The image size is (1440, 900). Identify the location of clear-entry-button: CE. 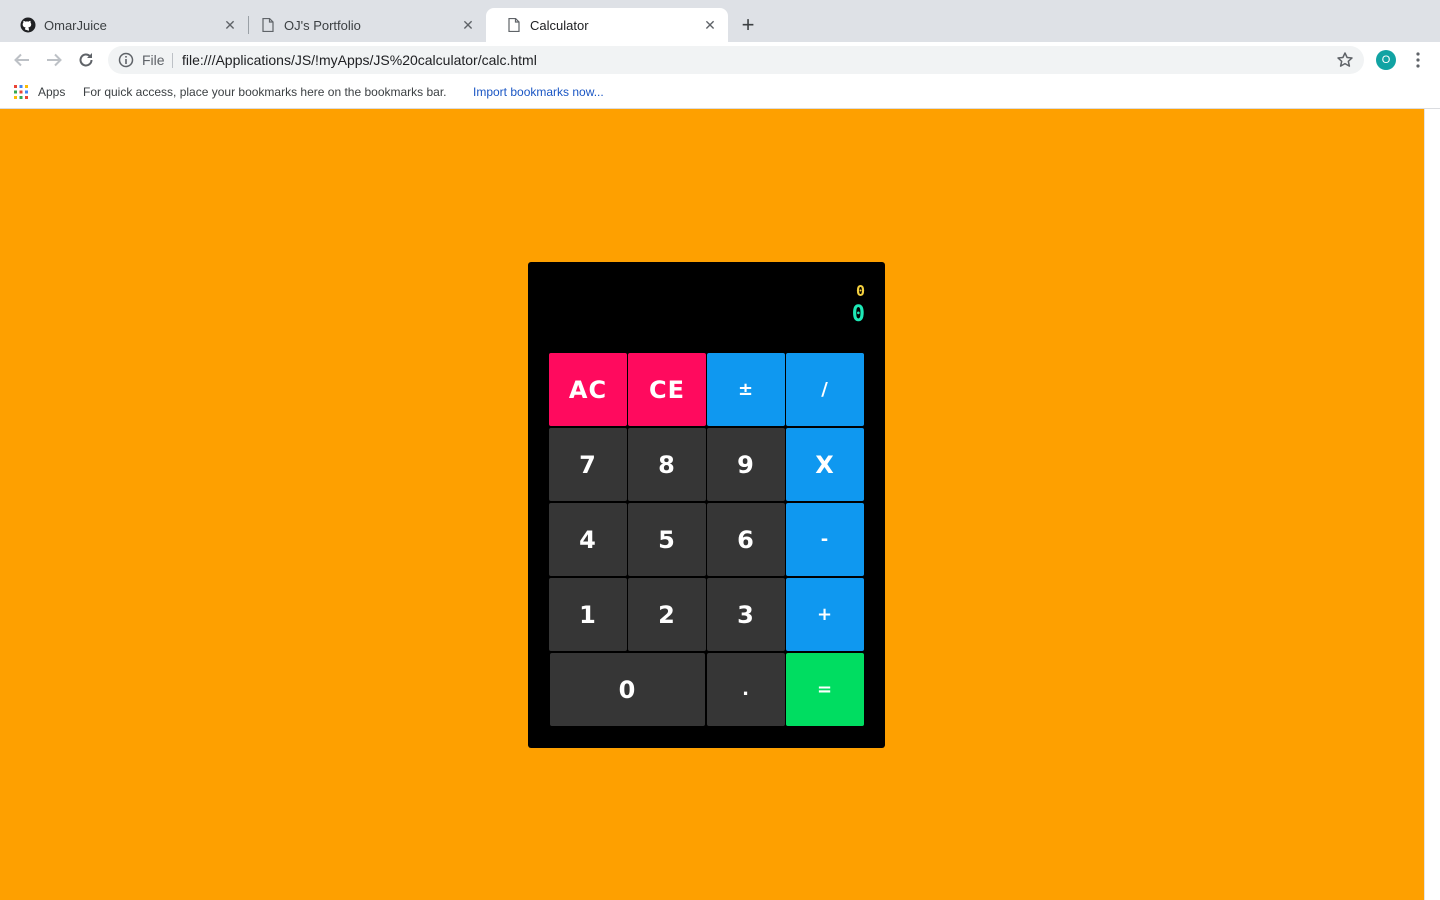
(667, 389).